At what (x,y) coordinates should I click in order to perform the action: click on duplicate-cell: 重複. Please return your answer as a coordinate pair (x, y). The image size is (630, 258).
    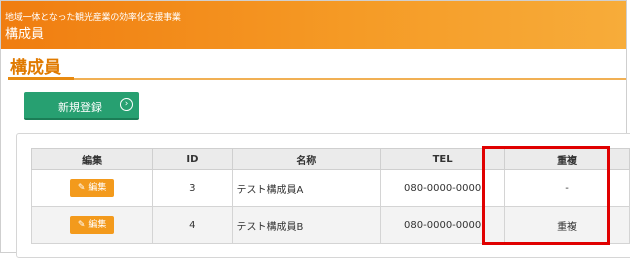
    Looking at the image, I should click on (567, 225).